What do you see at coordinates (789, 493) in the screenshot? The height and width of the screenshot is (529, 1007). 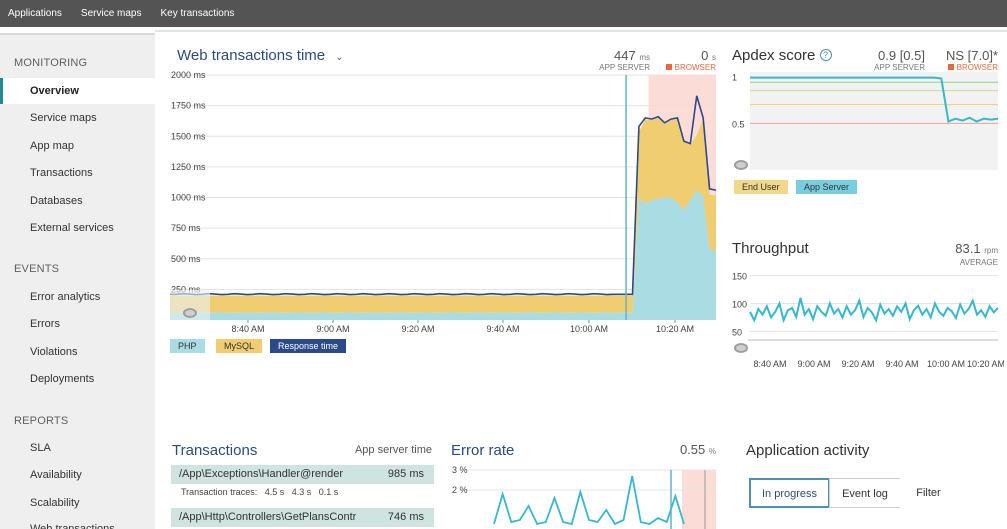 I see `in-progress-button: In progress` at bounding box center [789, 493].